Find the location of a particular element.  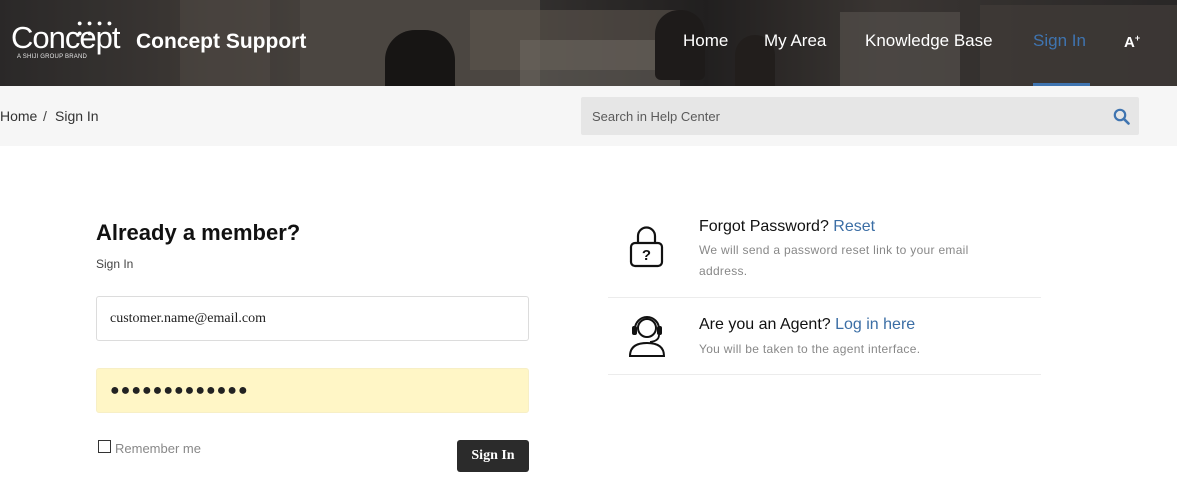

text-size-label: A is located at coordinates (1129, 42).